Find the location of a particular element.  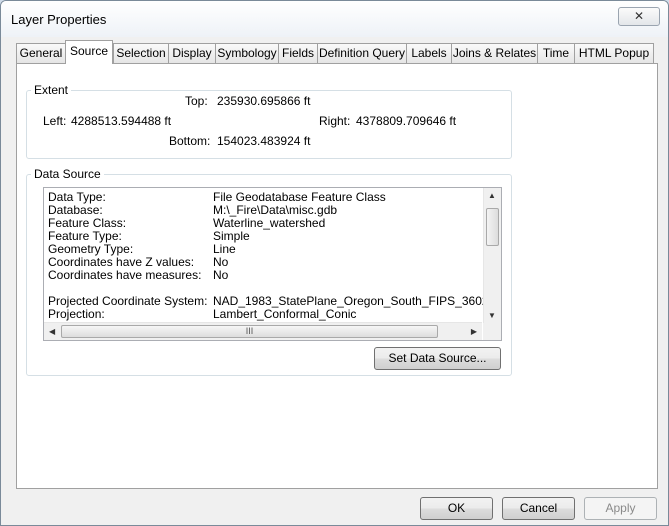

tab-fields: Fields is located at coordinates (298, 53).